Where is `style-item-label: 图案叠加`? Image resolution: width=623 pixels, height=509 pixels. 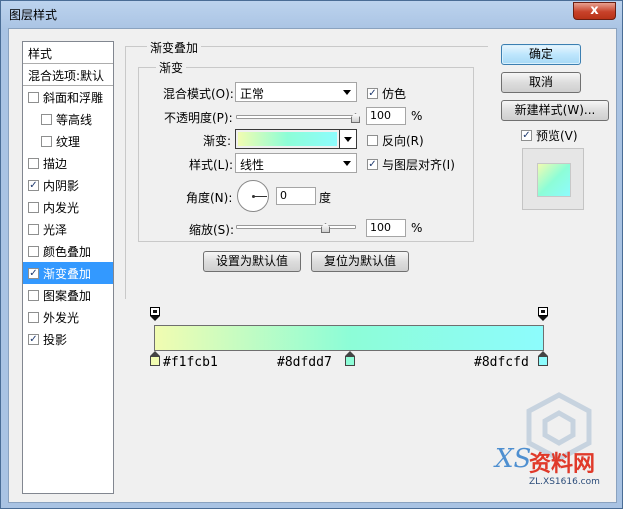 style-item-label: 图案叠加 is located at coordinates (67, 295).